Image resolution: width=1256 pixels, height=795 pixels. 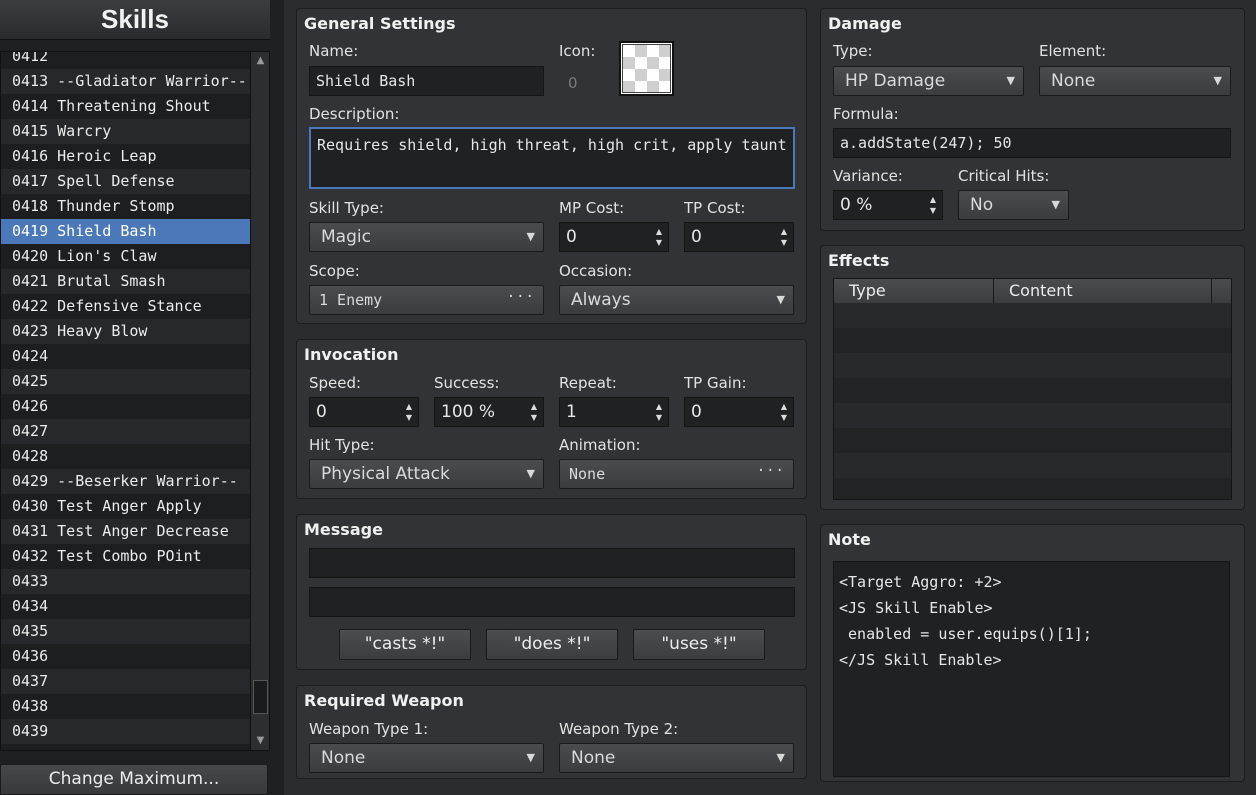 What do you see at coordinates (125, 281) in the screenshot?
I see `list-item: 0421 Brutal Smash` at bounding box center [125, 281].